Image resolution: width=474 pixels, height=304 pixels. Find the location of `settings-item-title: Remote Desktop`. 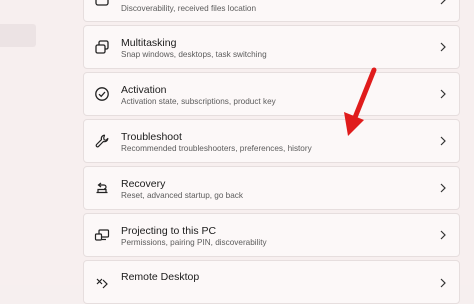

settings-item-title: Remote Desktop is located at coordinates (160, 277).